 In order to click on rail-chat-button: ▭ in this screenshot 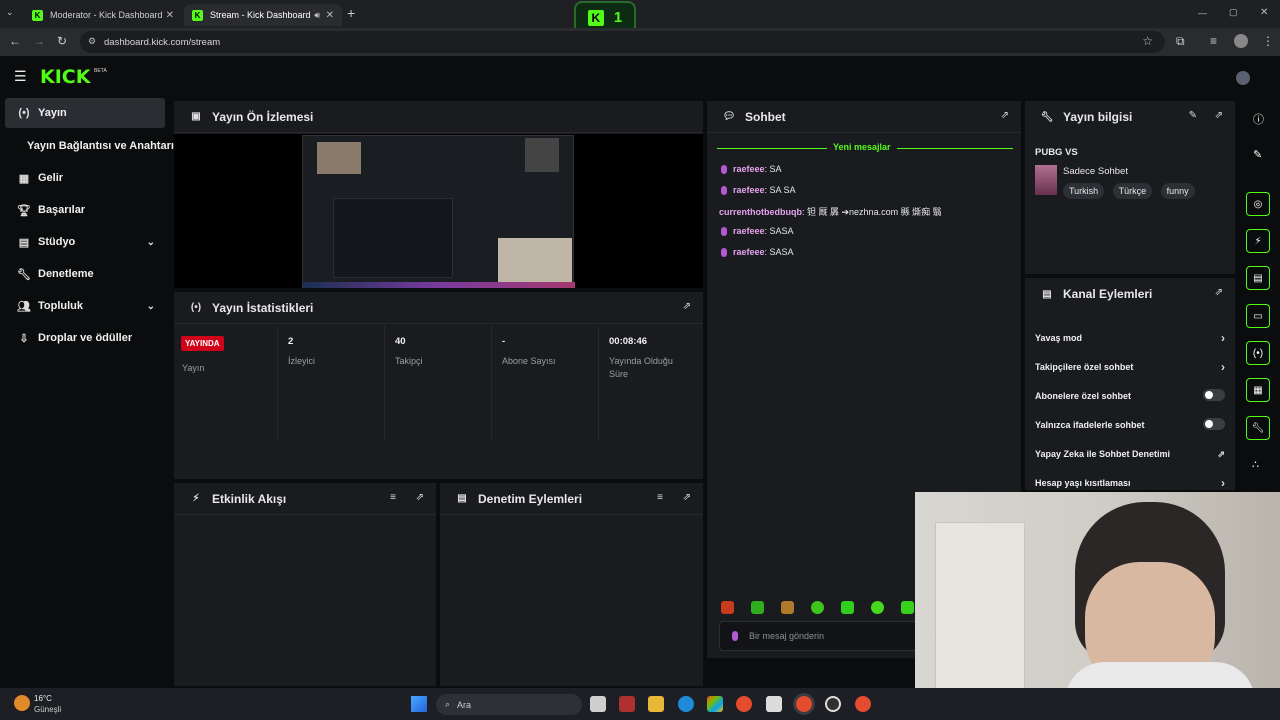, I will do `click(1258, 316)`.